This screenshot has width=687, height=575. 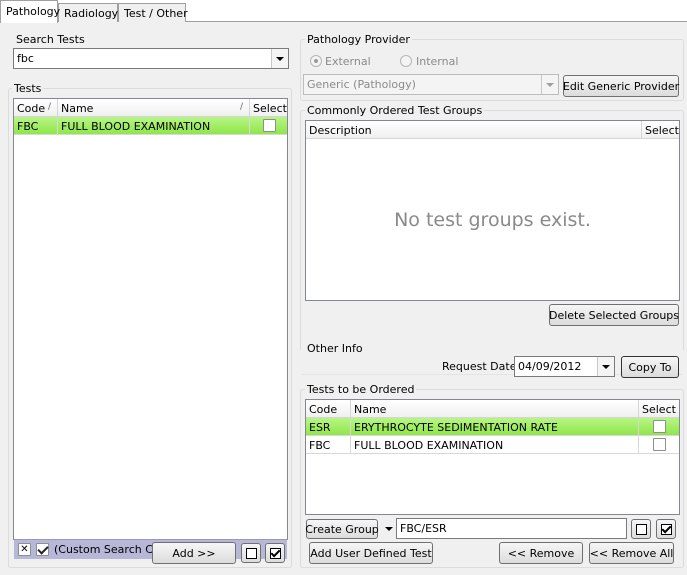 What do you see at coordinates (395, 110) in the screenshot?
I see `test-groups-label: Commonly Ordered Test Groups` at bounding box center [395, 110].